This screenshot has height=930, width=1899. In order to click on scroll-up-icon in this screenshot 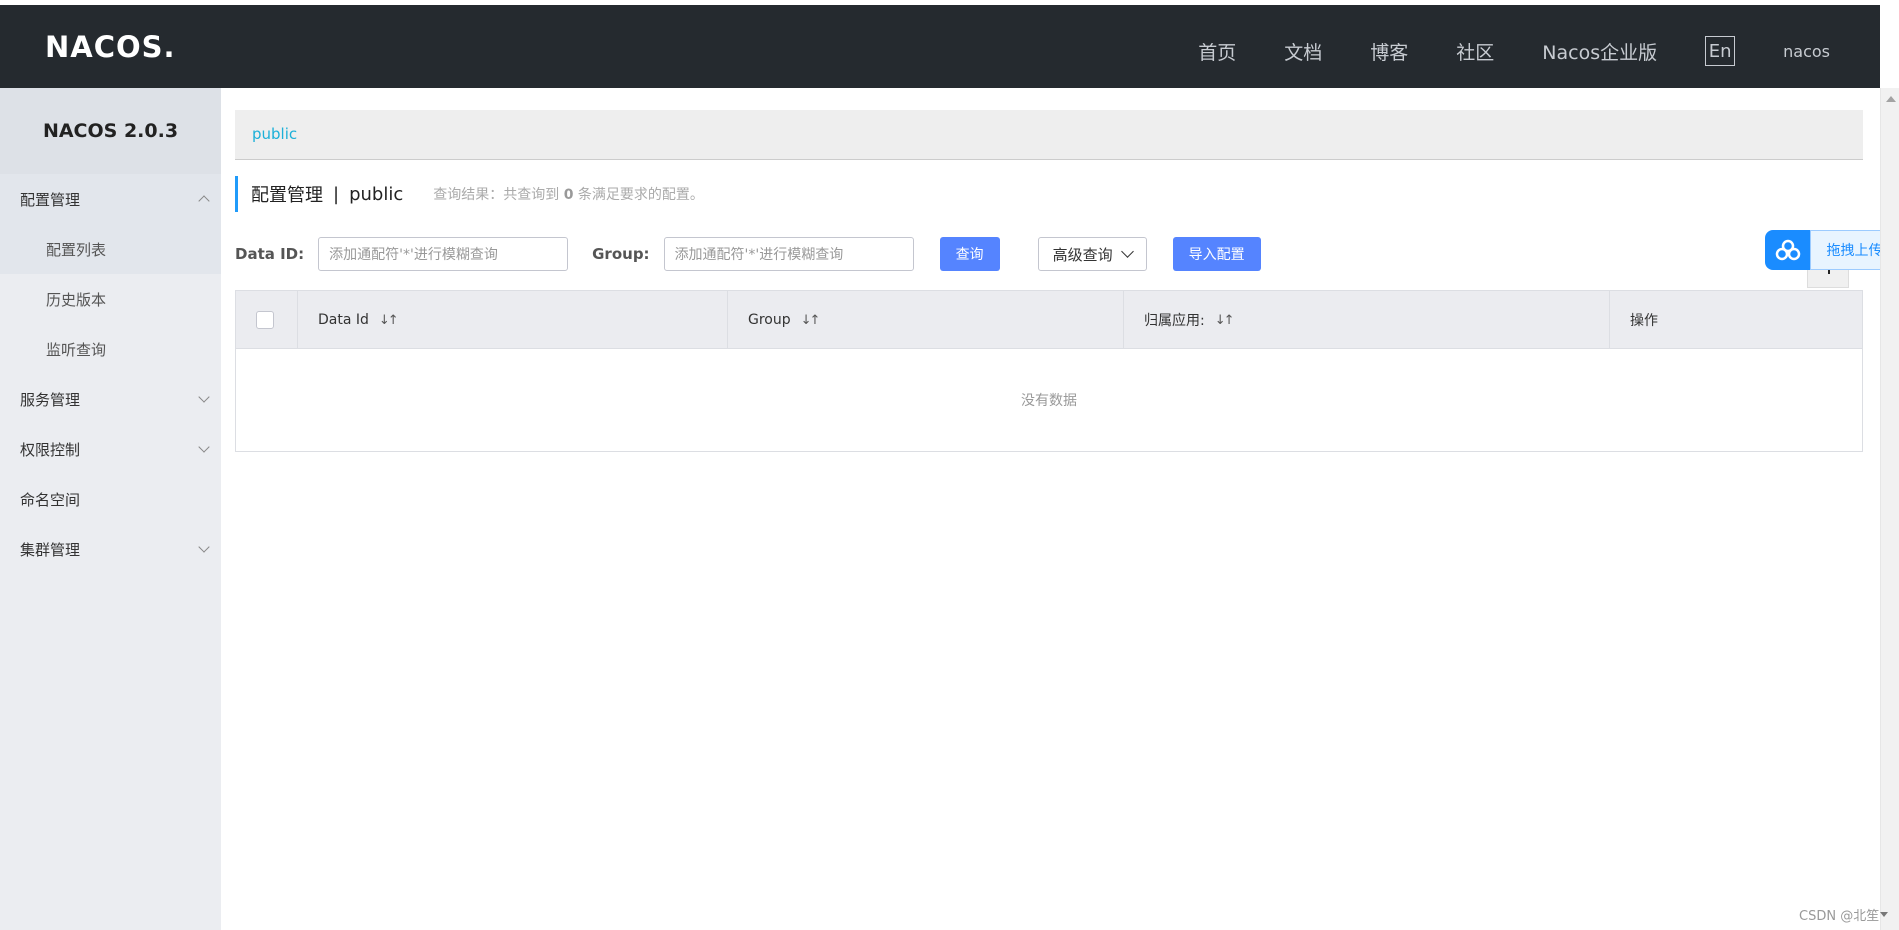, I will do `click(1891, 99)`.